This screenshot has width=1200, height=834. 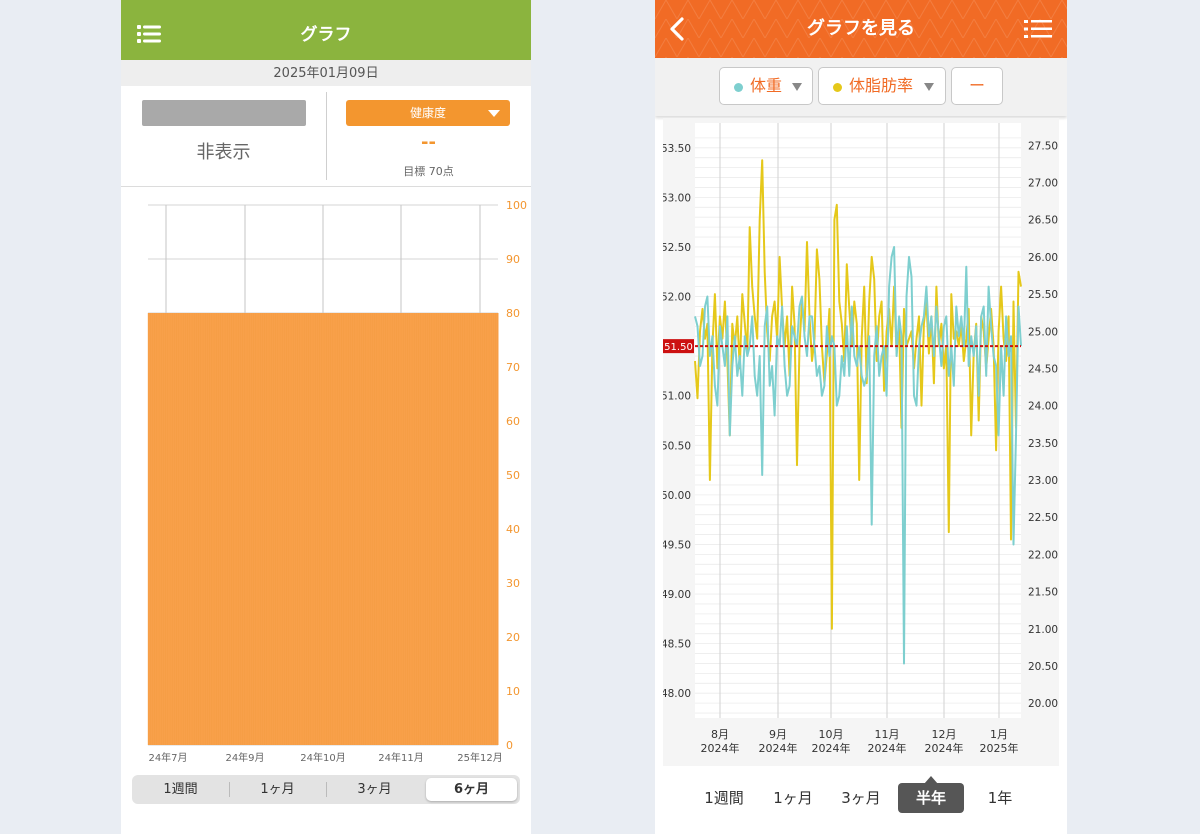 I want to click on left-axis-tick: 48.50, so click(x=677, y=645).